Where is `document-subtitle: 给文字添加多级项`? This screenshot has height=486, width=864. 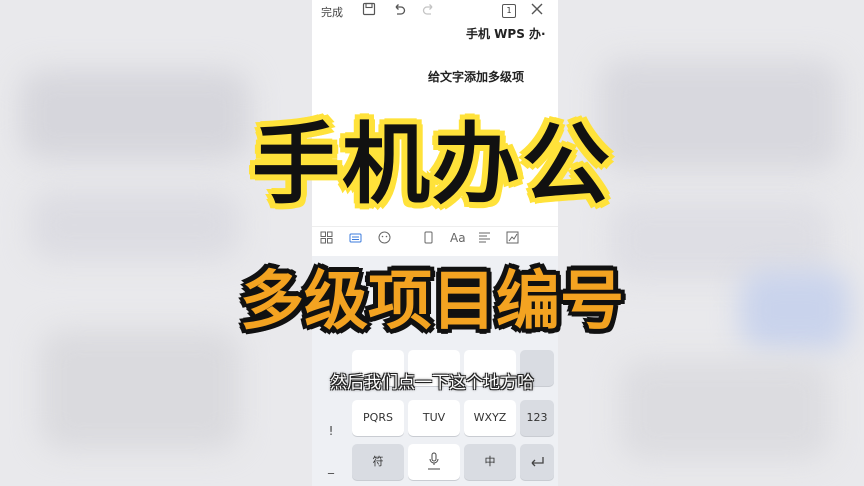
document-subtitle: 给文字添加多级项 is located at coordinates (476, 77).